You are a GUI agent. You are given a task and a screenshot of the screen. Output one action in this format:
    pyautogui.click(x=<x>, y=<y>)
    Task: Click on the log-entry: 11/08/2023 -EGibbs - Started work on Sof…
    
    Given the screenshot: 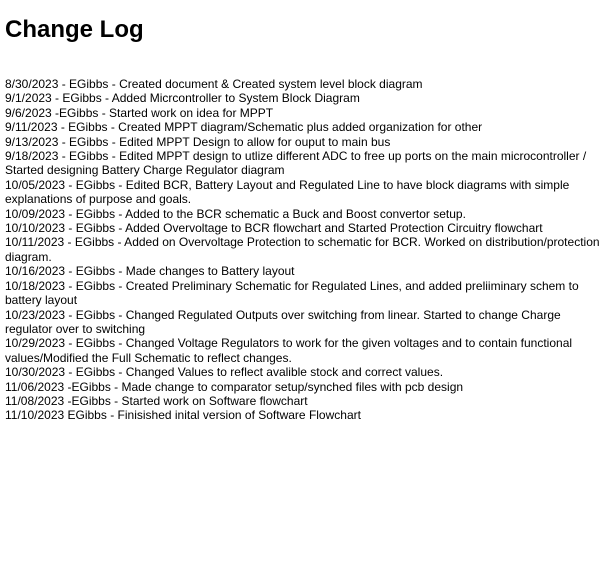 What is the action you would take?
    pyautogui.click(x=156, y=400)
    